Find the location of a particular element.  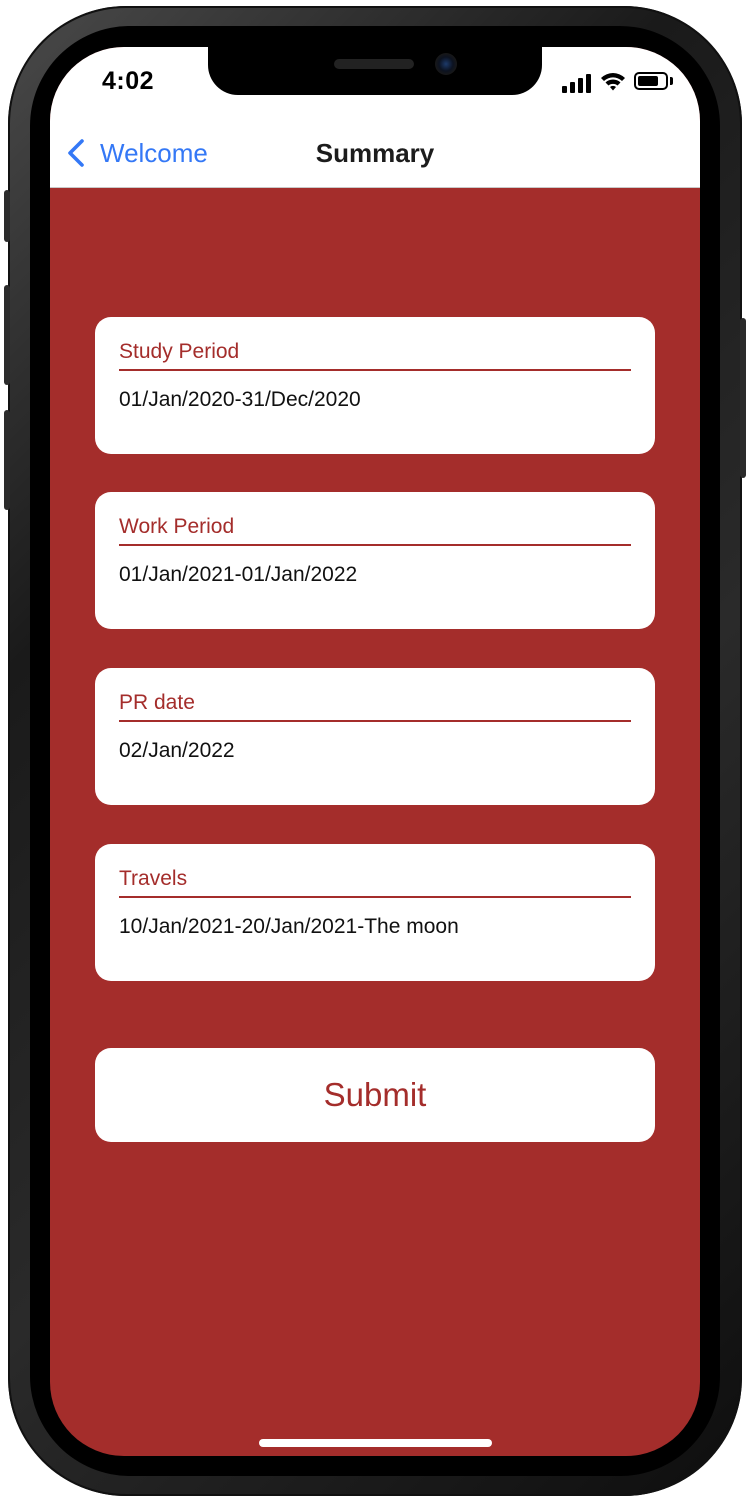

study-period-card: Study Period 01/Jan/2020-31/Dec/2020 is located at coordinates (375, 385).